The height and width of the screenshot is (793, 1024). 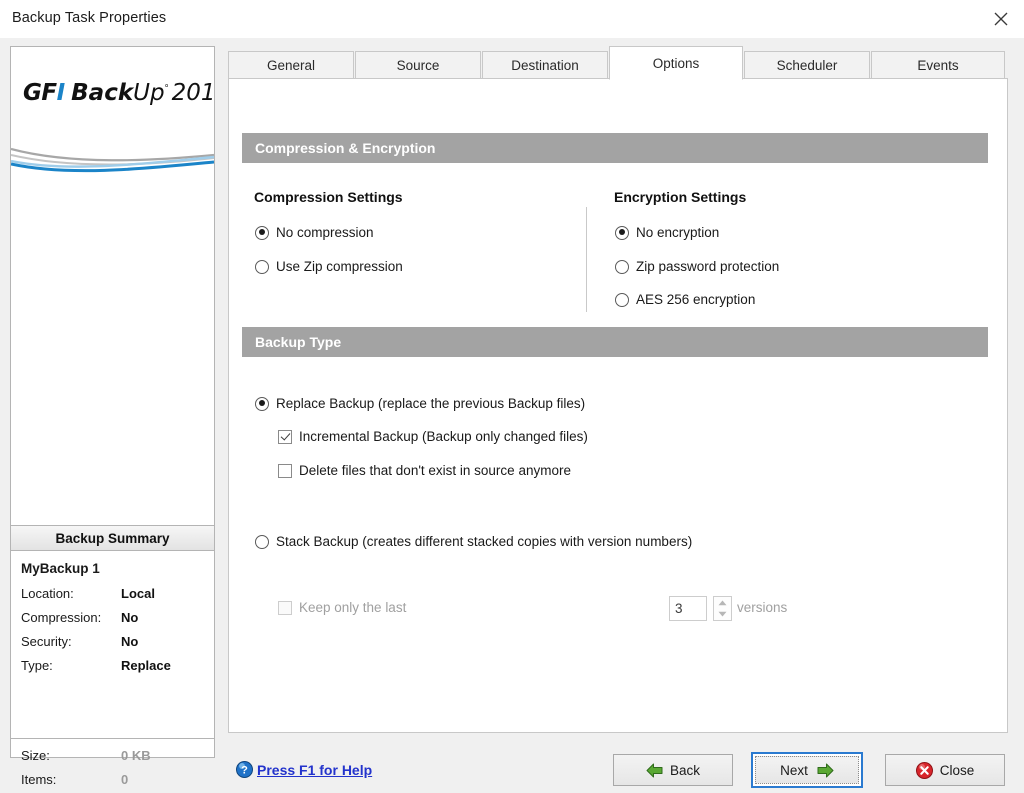 I want to click on summary-value-compression: No, so click(x=130, y=617).